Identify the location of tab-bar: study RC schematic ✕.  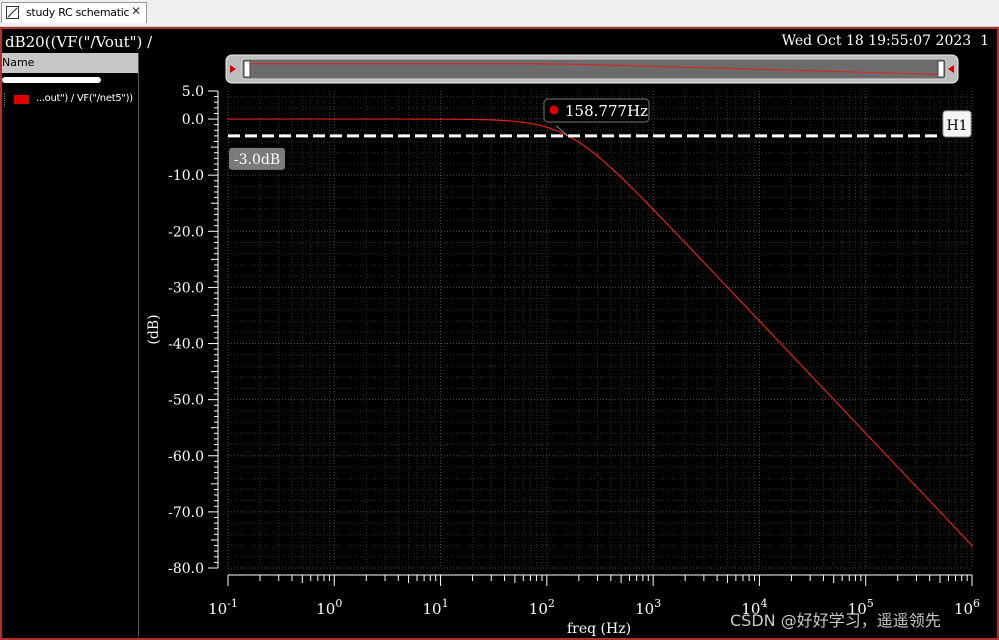
(499, 13).